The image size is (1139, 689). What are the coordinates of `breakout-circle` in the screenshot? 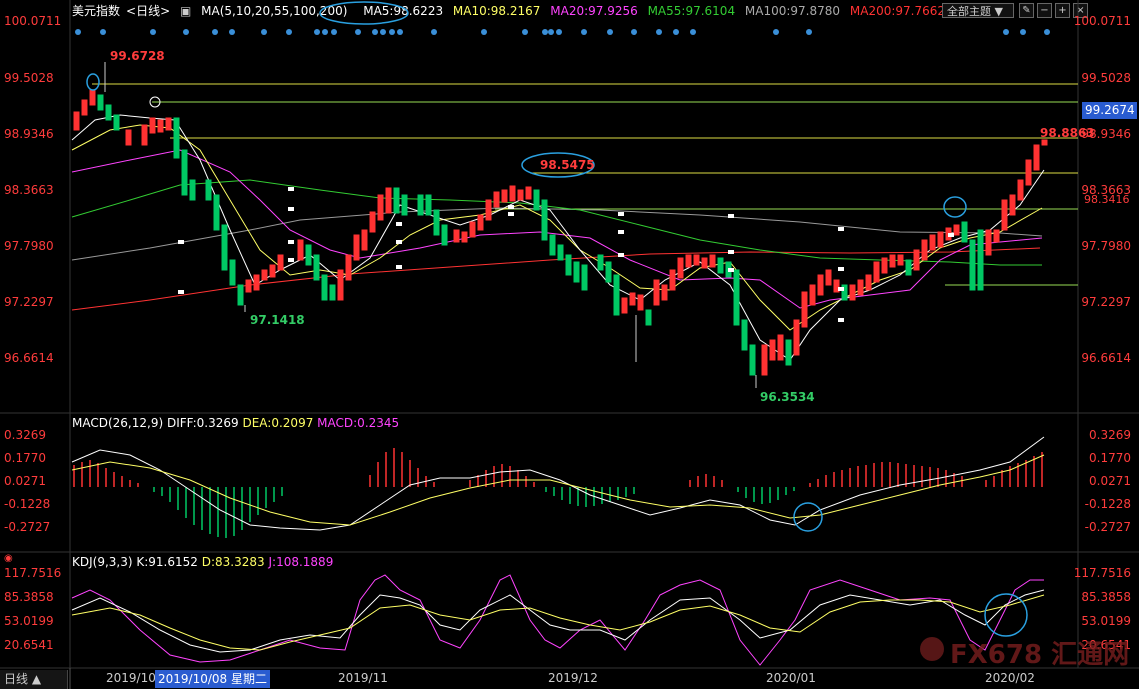 It's located at (955, 207).